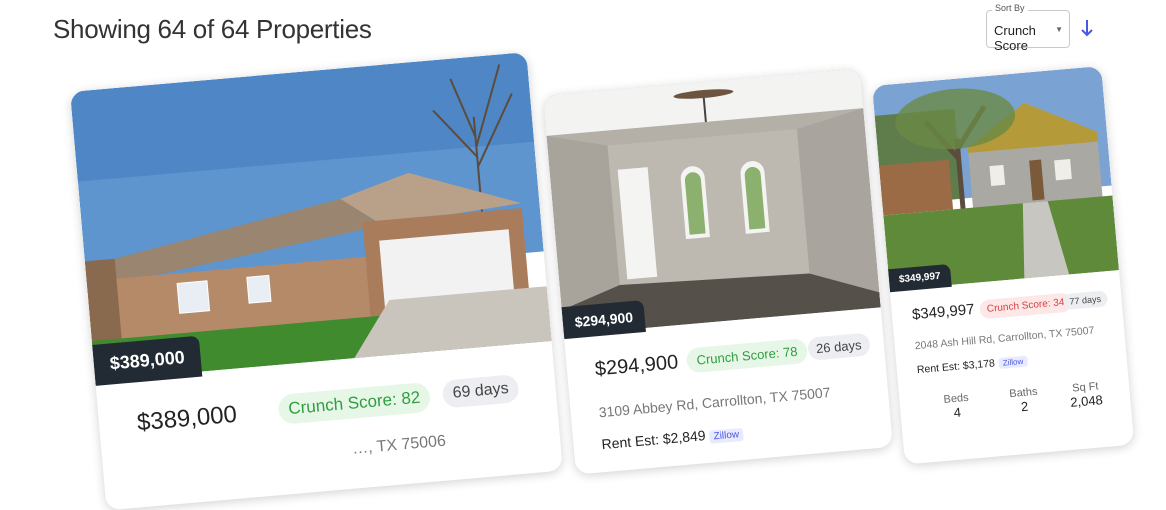  Describe the element at coordinates (1086, 401) in the screenshot. I see `sqft-value: 2,048` at that location.